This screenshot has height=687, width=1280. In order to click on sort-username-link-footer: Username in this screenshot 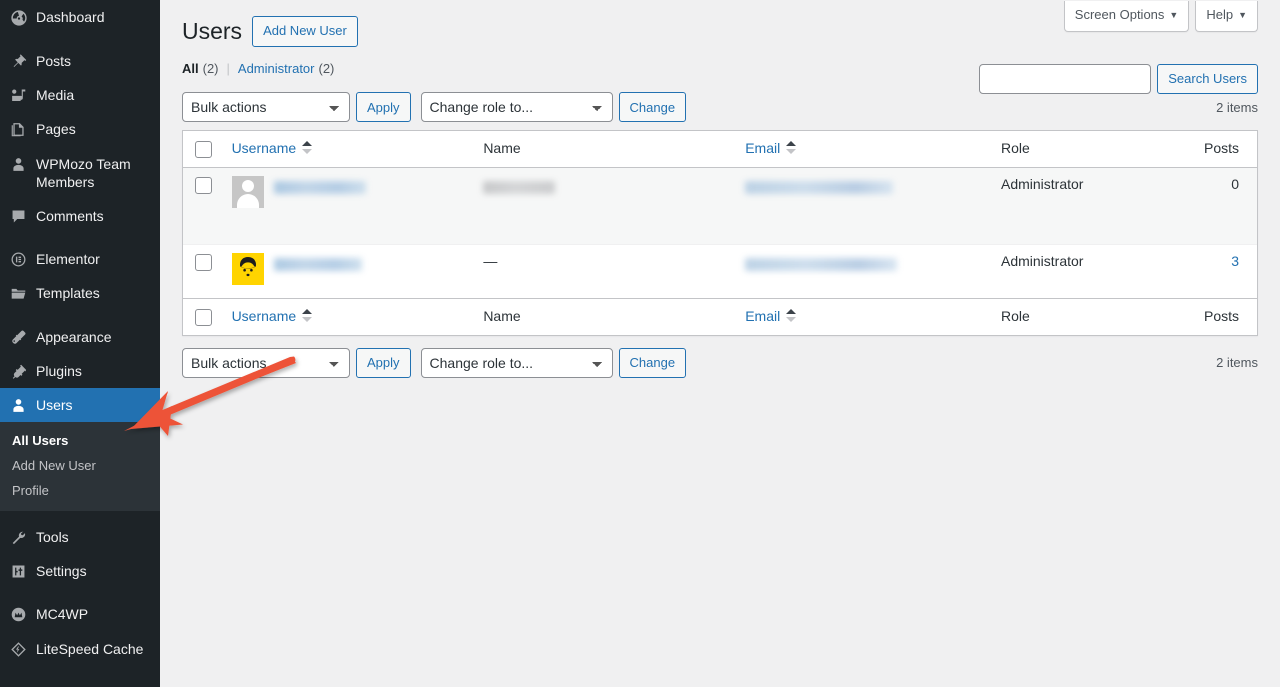, I will do `click(272, 316)`.